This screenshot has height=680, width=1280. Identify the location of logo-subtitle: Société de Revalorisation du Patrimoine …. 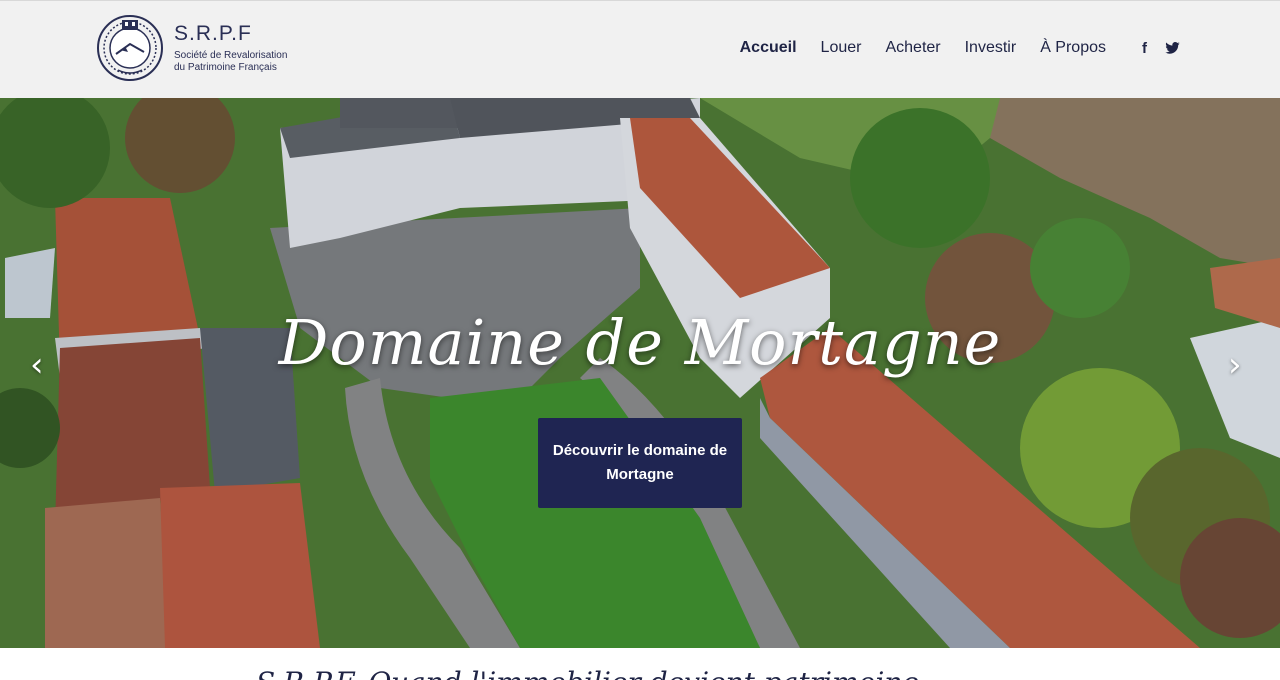
(230, 62).